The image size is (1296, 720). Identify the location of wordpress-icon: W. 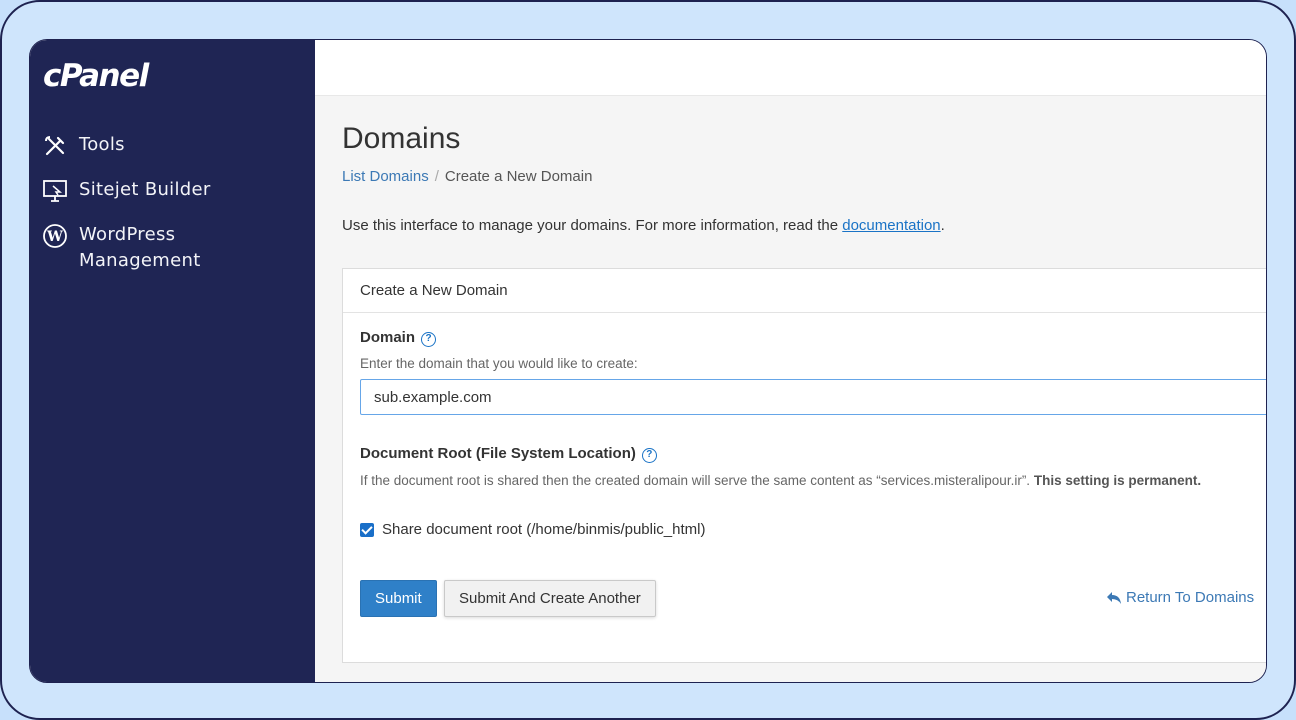
(55, 236).